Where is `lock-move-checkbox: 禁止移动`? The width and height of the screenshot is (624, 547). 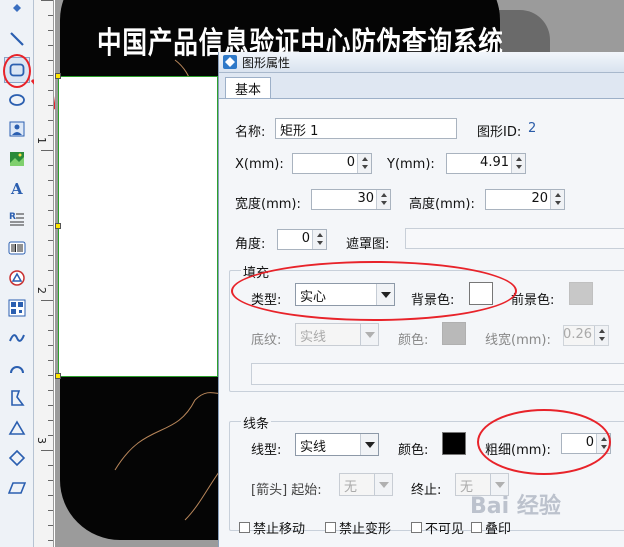
lock-move-checkbox: 禁止移动 is located at coordinates (272, 527).